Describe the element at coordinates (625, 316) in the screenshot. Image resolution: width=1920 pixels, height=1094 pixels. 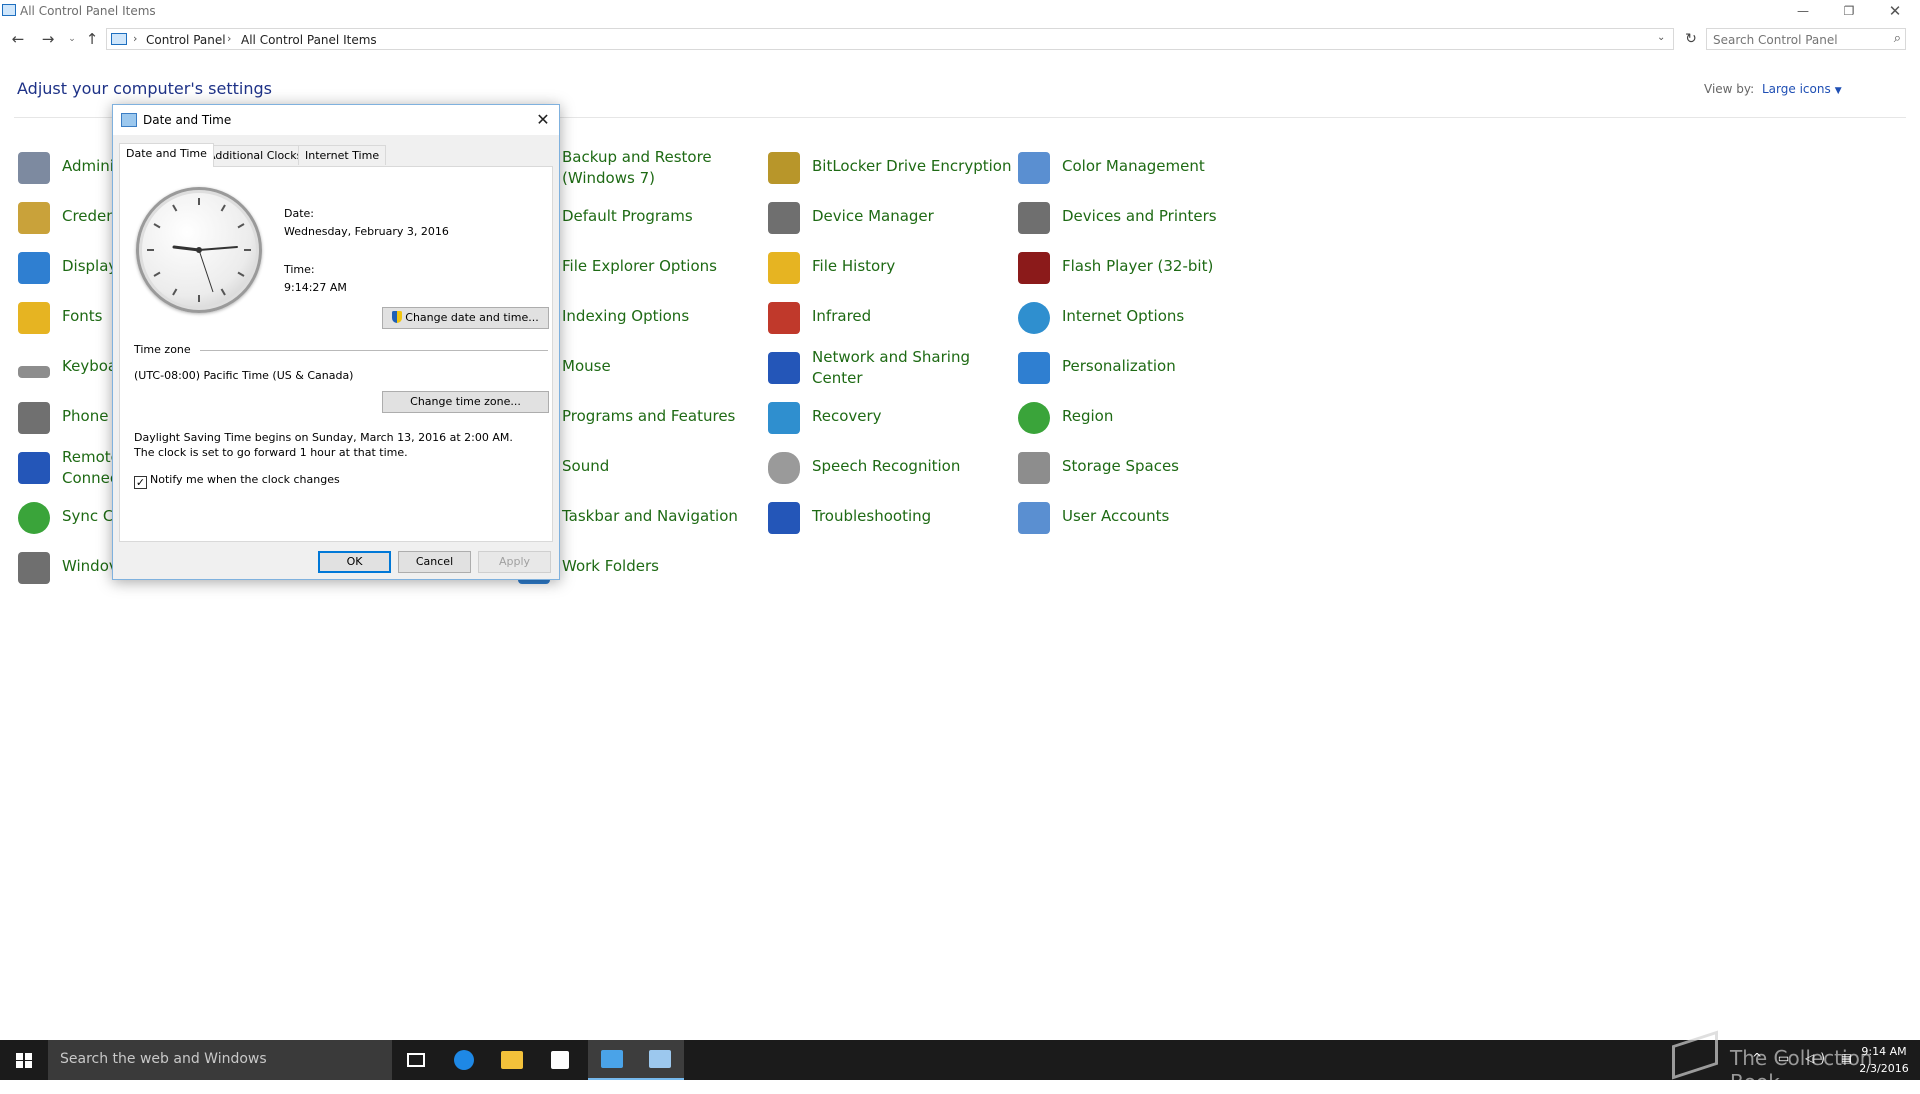
I see `cp-item-label: Indexing Options` at that location.